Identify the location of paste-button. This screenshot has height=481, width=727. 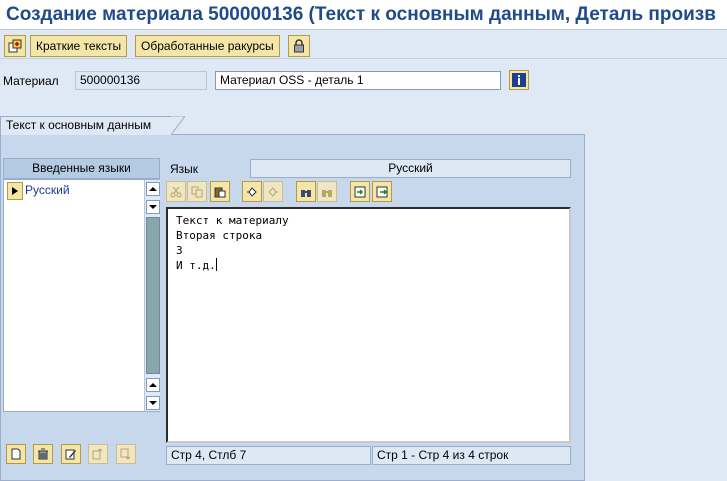
(220, 191).